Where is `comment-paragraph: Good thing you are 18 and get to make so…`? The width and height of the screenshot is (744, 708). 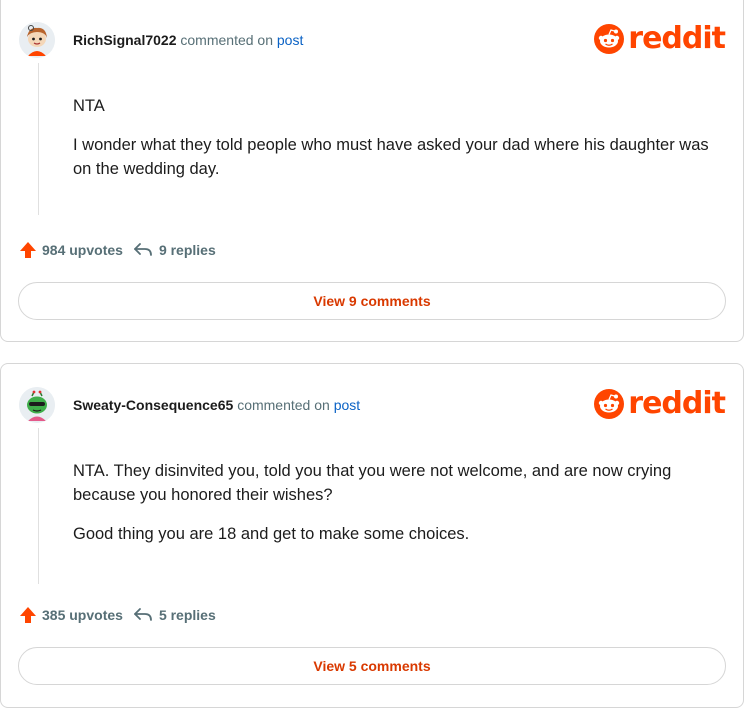
comment-paragraph: Good thing you are 18 and get to make so… is located at coordinates (271, 534).